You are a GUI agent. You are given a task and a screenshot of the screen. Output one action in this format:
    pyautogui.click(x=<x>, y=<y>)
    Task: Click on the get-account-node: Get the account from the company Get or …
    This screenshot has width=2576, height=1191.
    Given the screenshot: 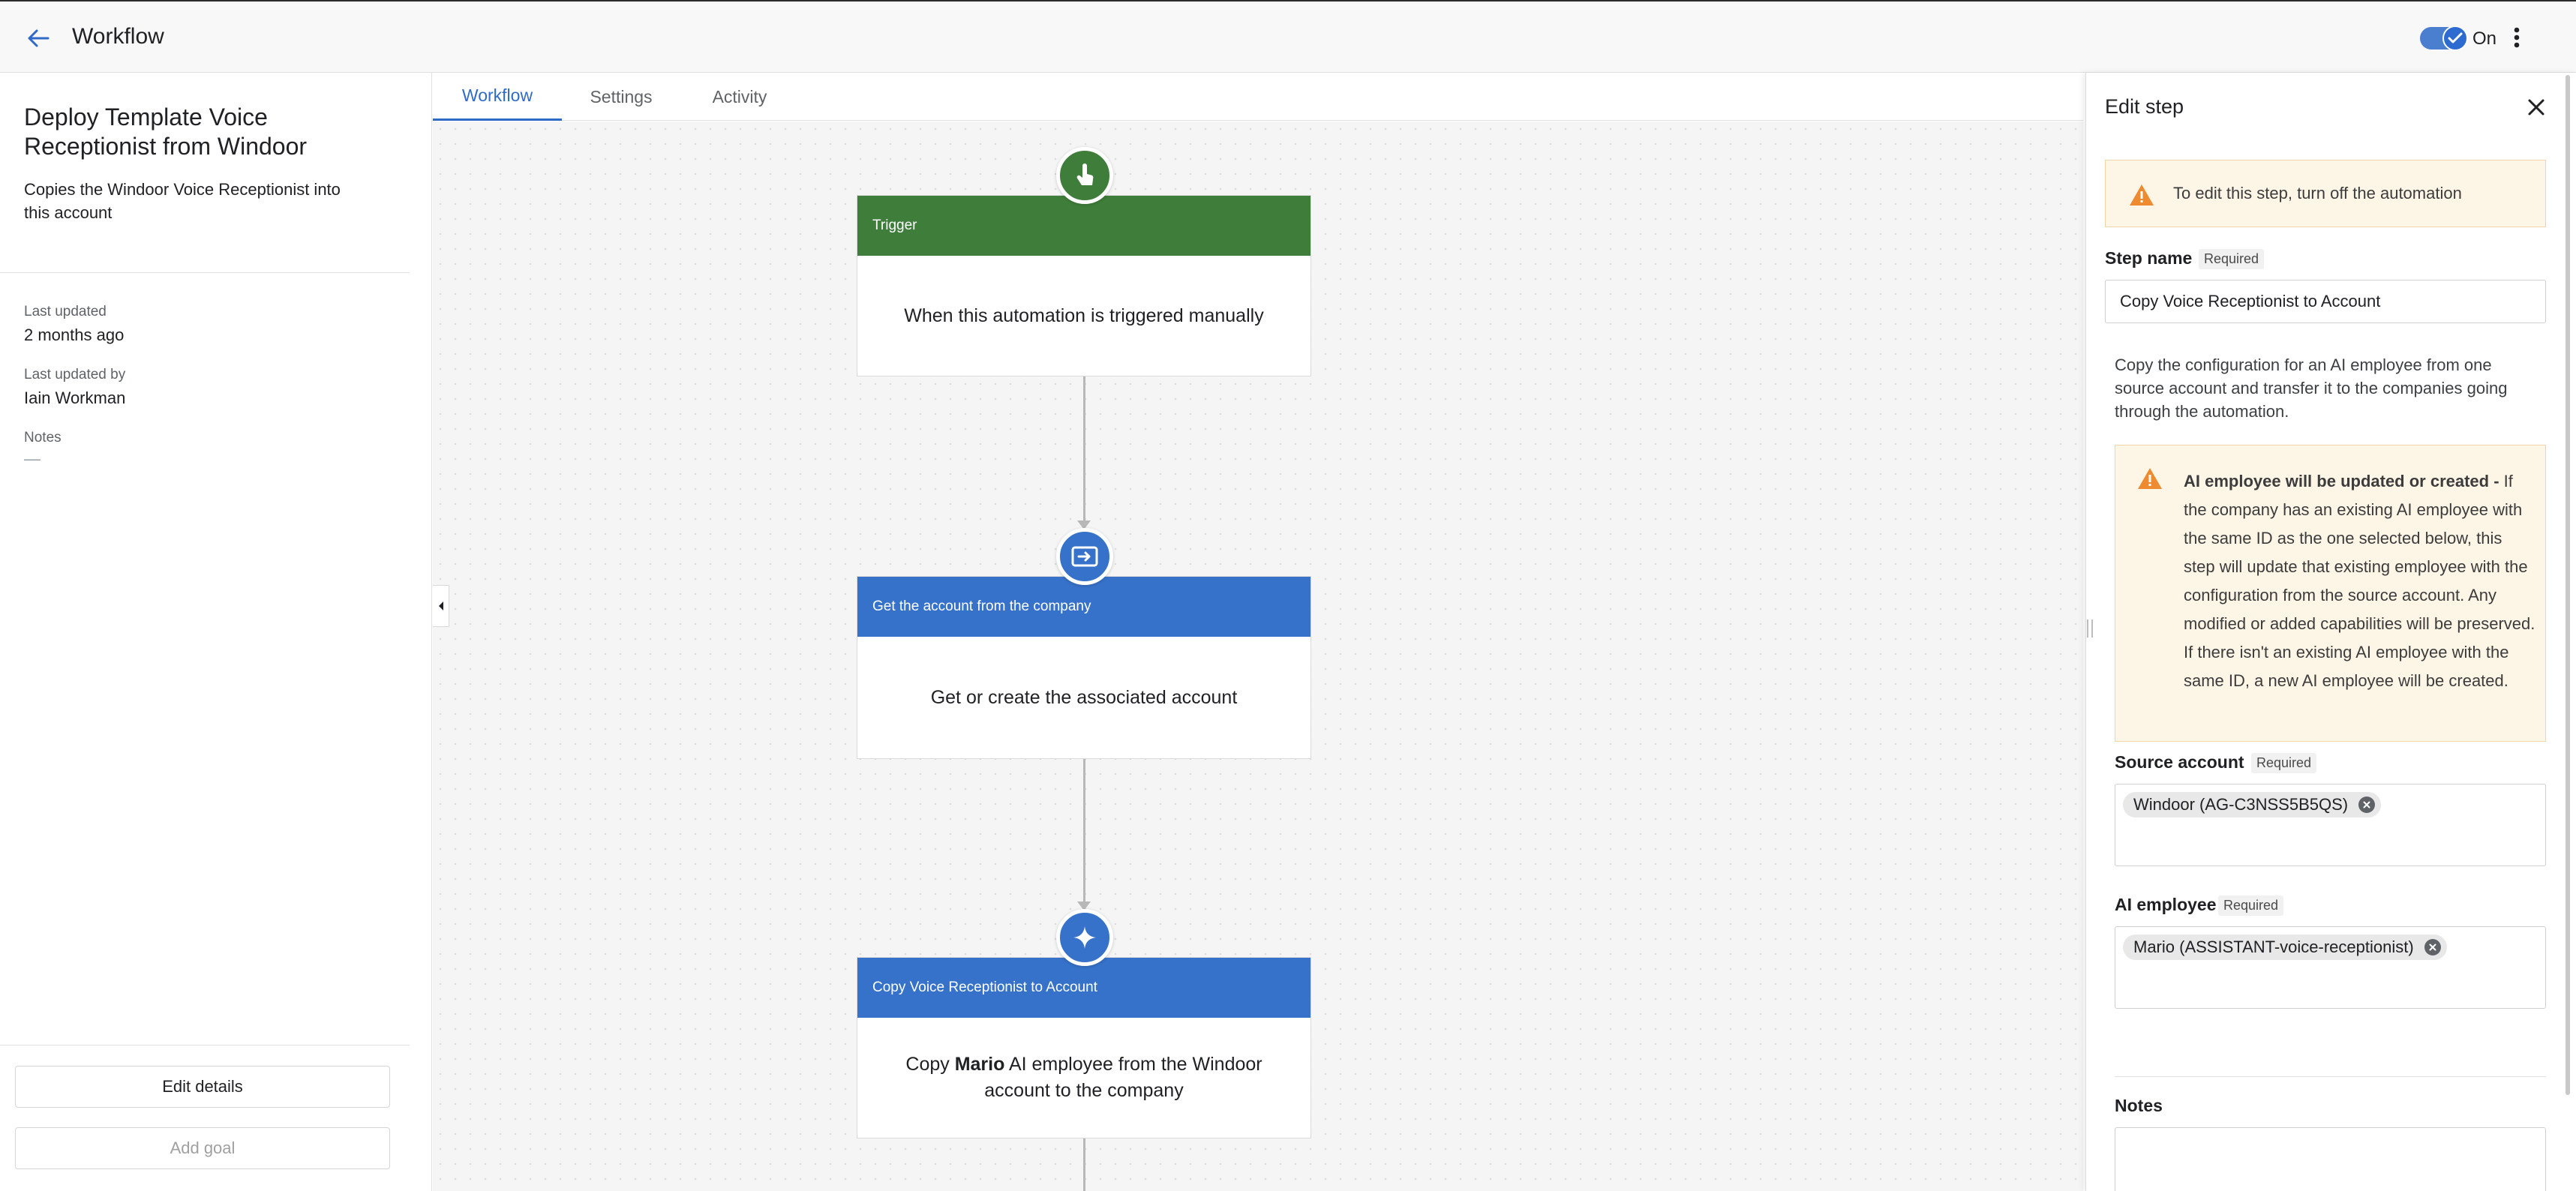 What is the action you would take?
    pyautogui.click(x=1084, y=667)
    